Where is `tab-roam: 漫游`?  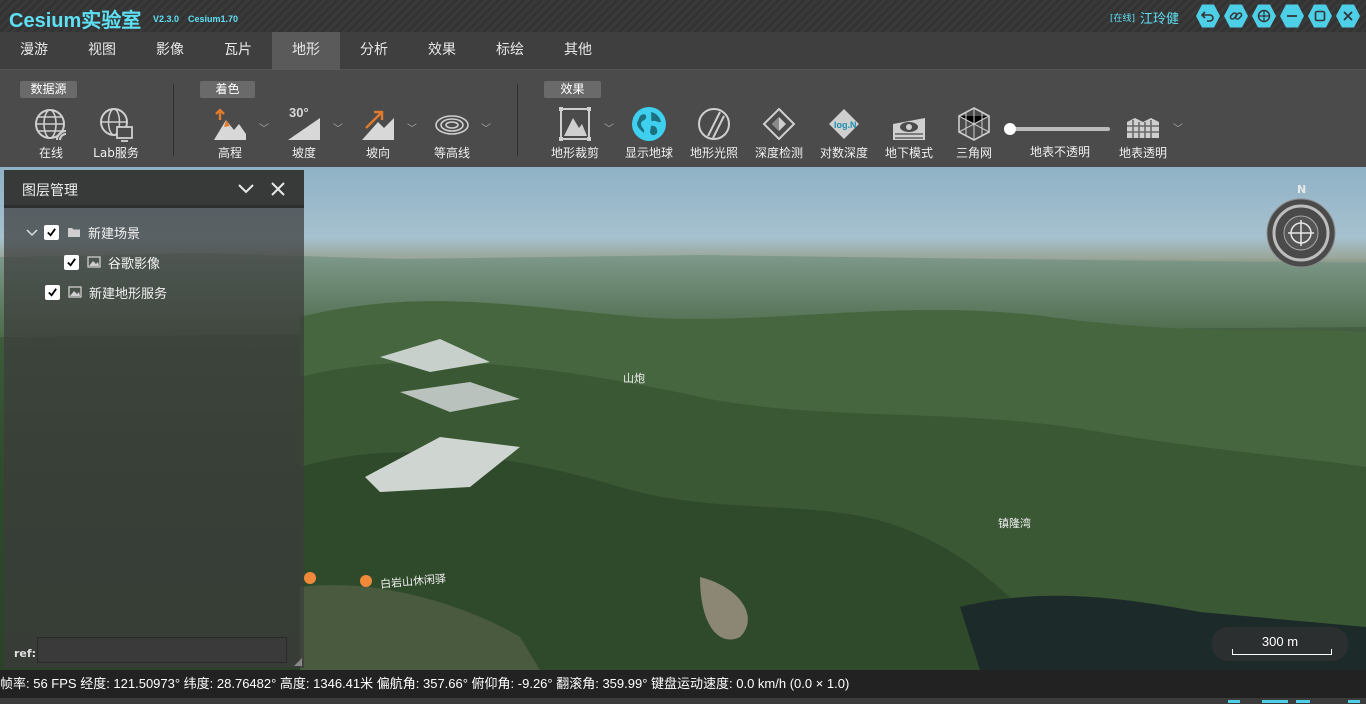
tab-roam: 漫游 is located at coordinates (34, 51).